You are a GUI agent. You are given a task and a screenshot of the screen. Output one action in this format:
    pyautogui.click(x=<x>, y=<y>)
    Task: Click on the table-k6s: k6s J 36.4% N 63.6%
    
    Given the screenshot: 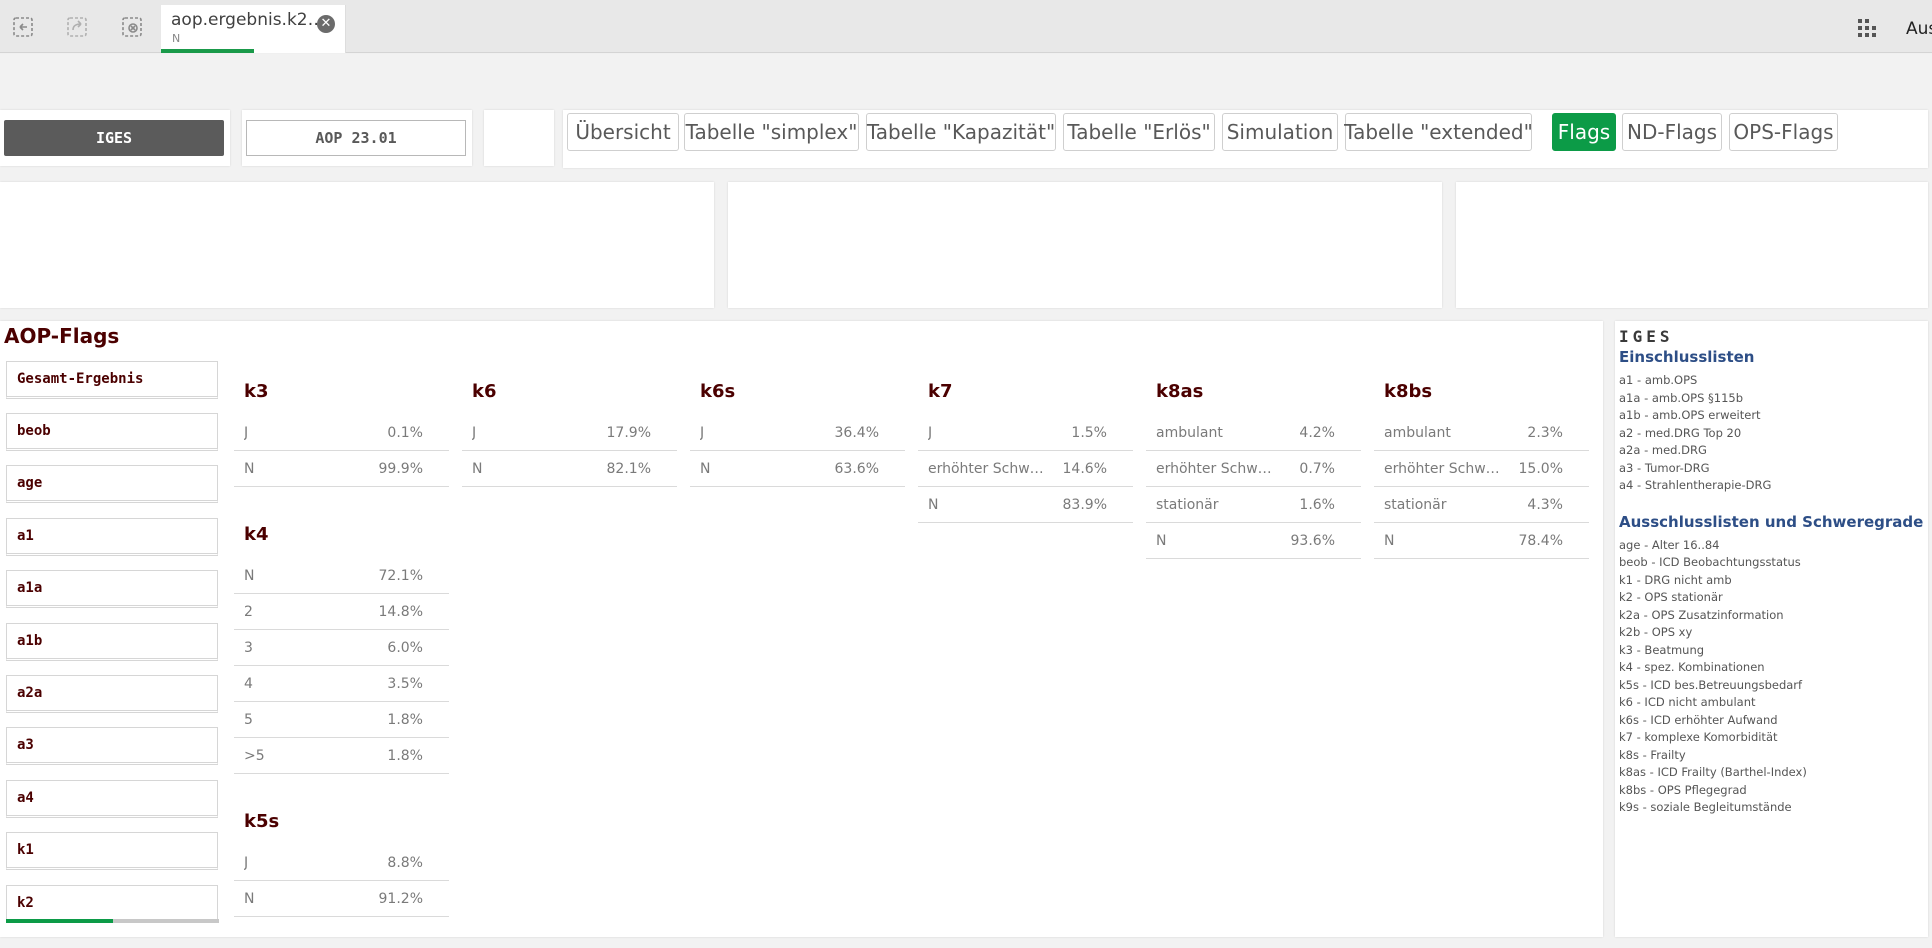 What is the action you would take?
    pyautogui.click(x=797, y=427)
    